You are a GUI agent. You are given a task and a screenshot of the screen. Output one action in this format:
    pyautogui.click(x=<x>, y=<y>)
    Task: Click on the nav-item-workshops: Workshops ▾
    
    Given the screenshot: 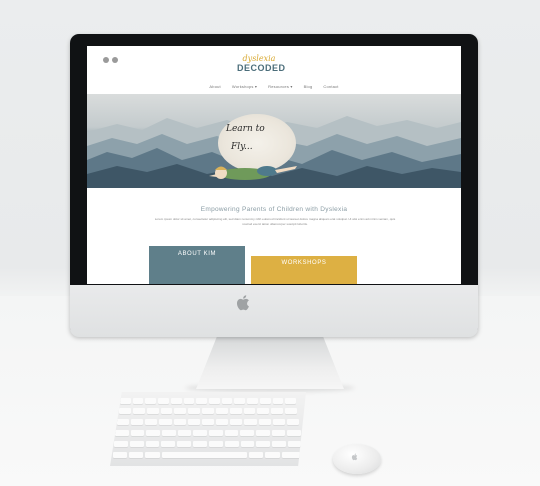 What is the action you would take?
    pyautogui.click(x=244, y=86)
    